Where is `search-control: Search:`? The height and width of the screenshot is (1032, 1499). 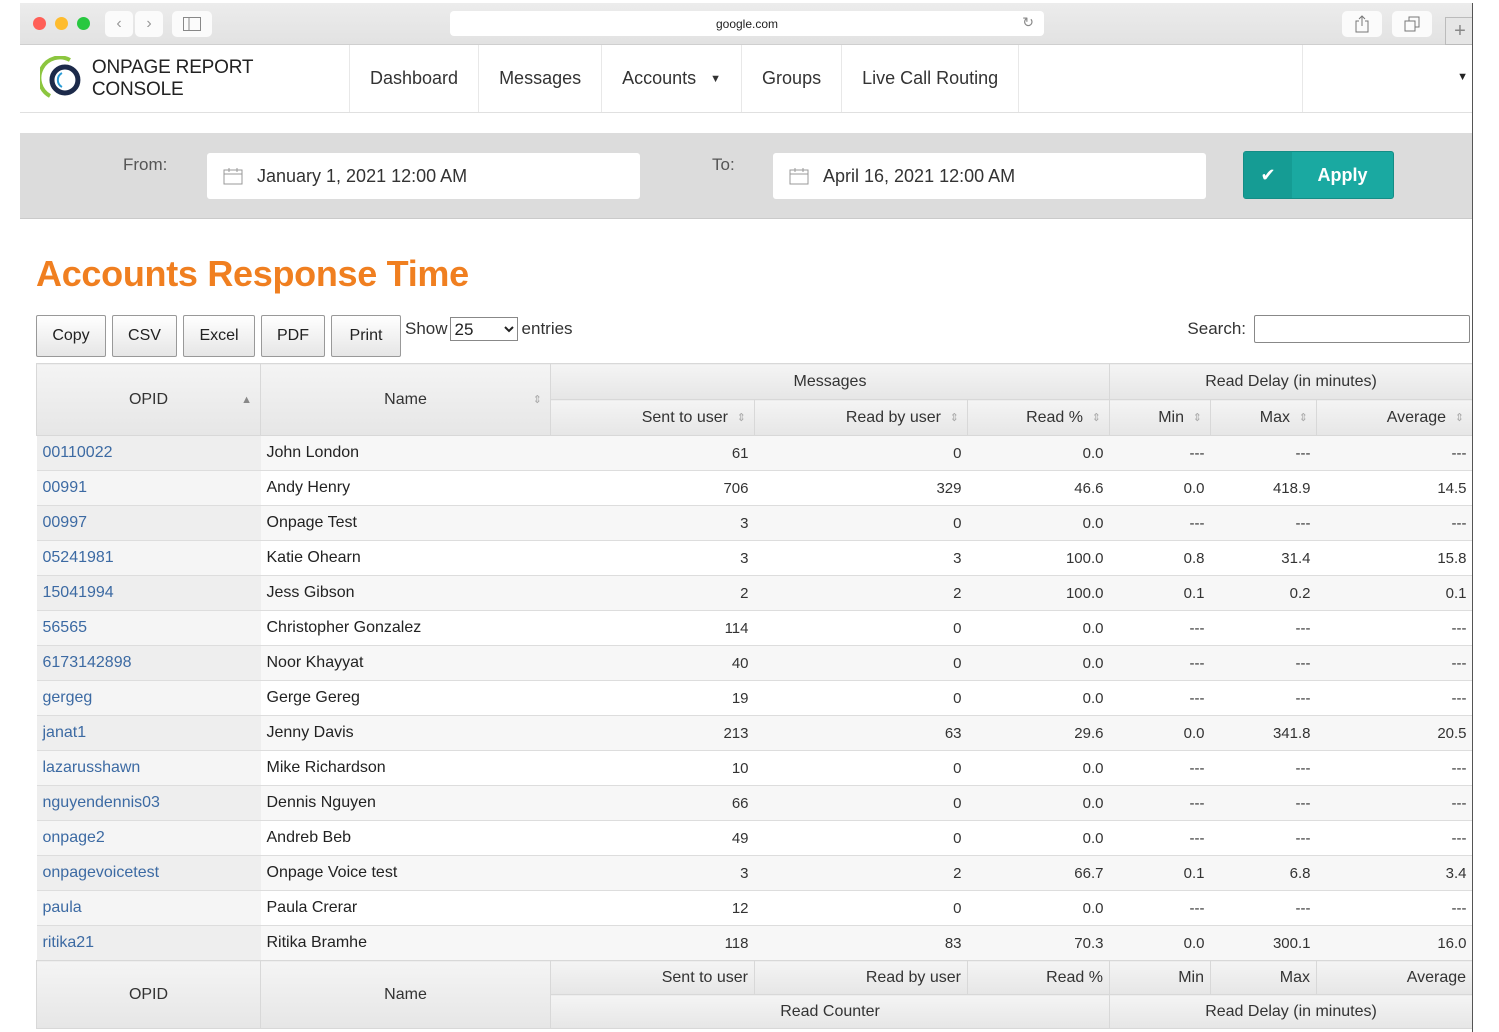 search-control: Search: is located at coordinates (1328, 329).